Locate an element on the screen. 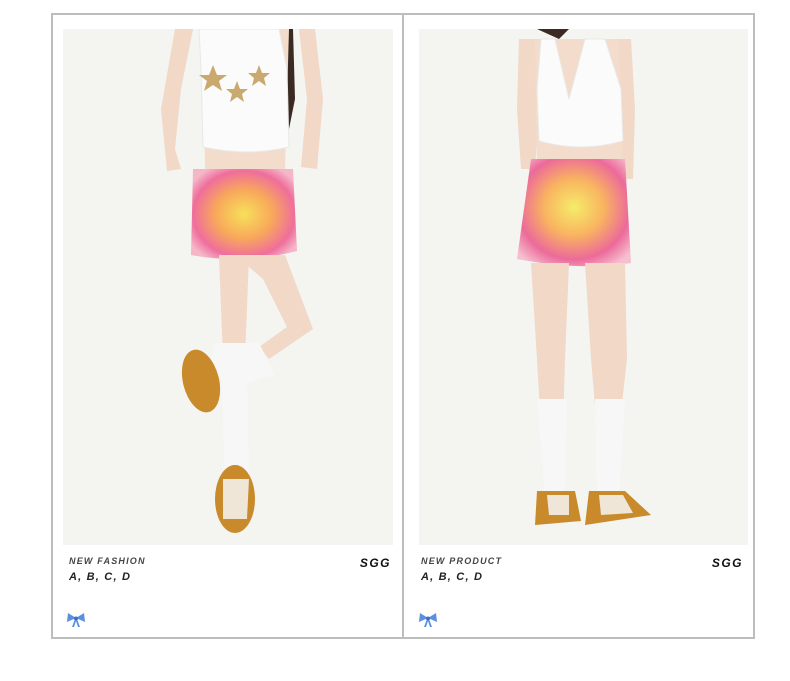  model-illustration-back is located at coordinates (584, 277).